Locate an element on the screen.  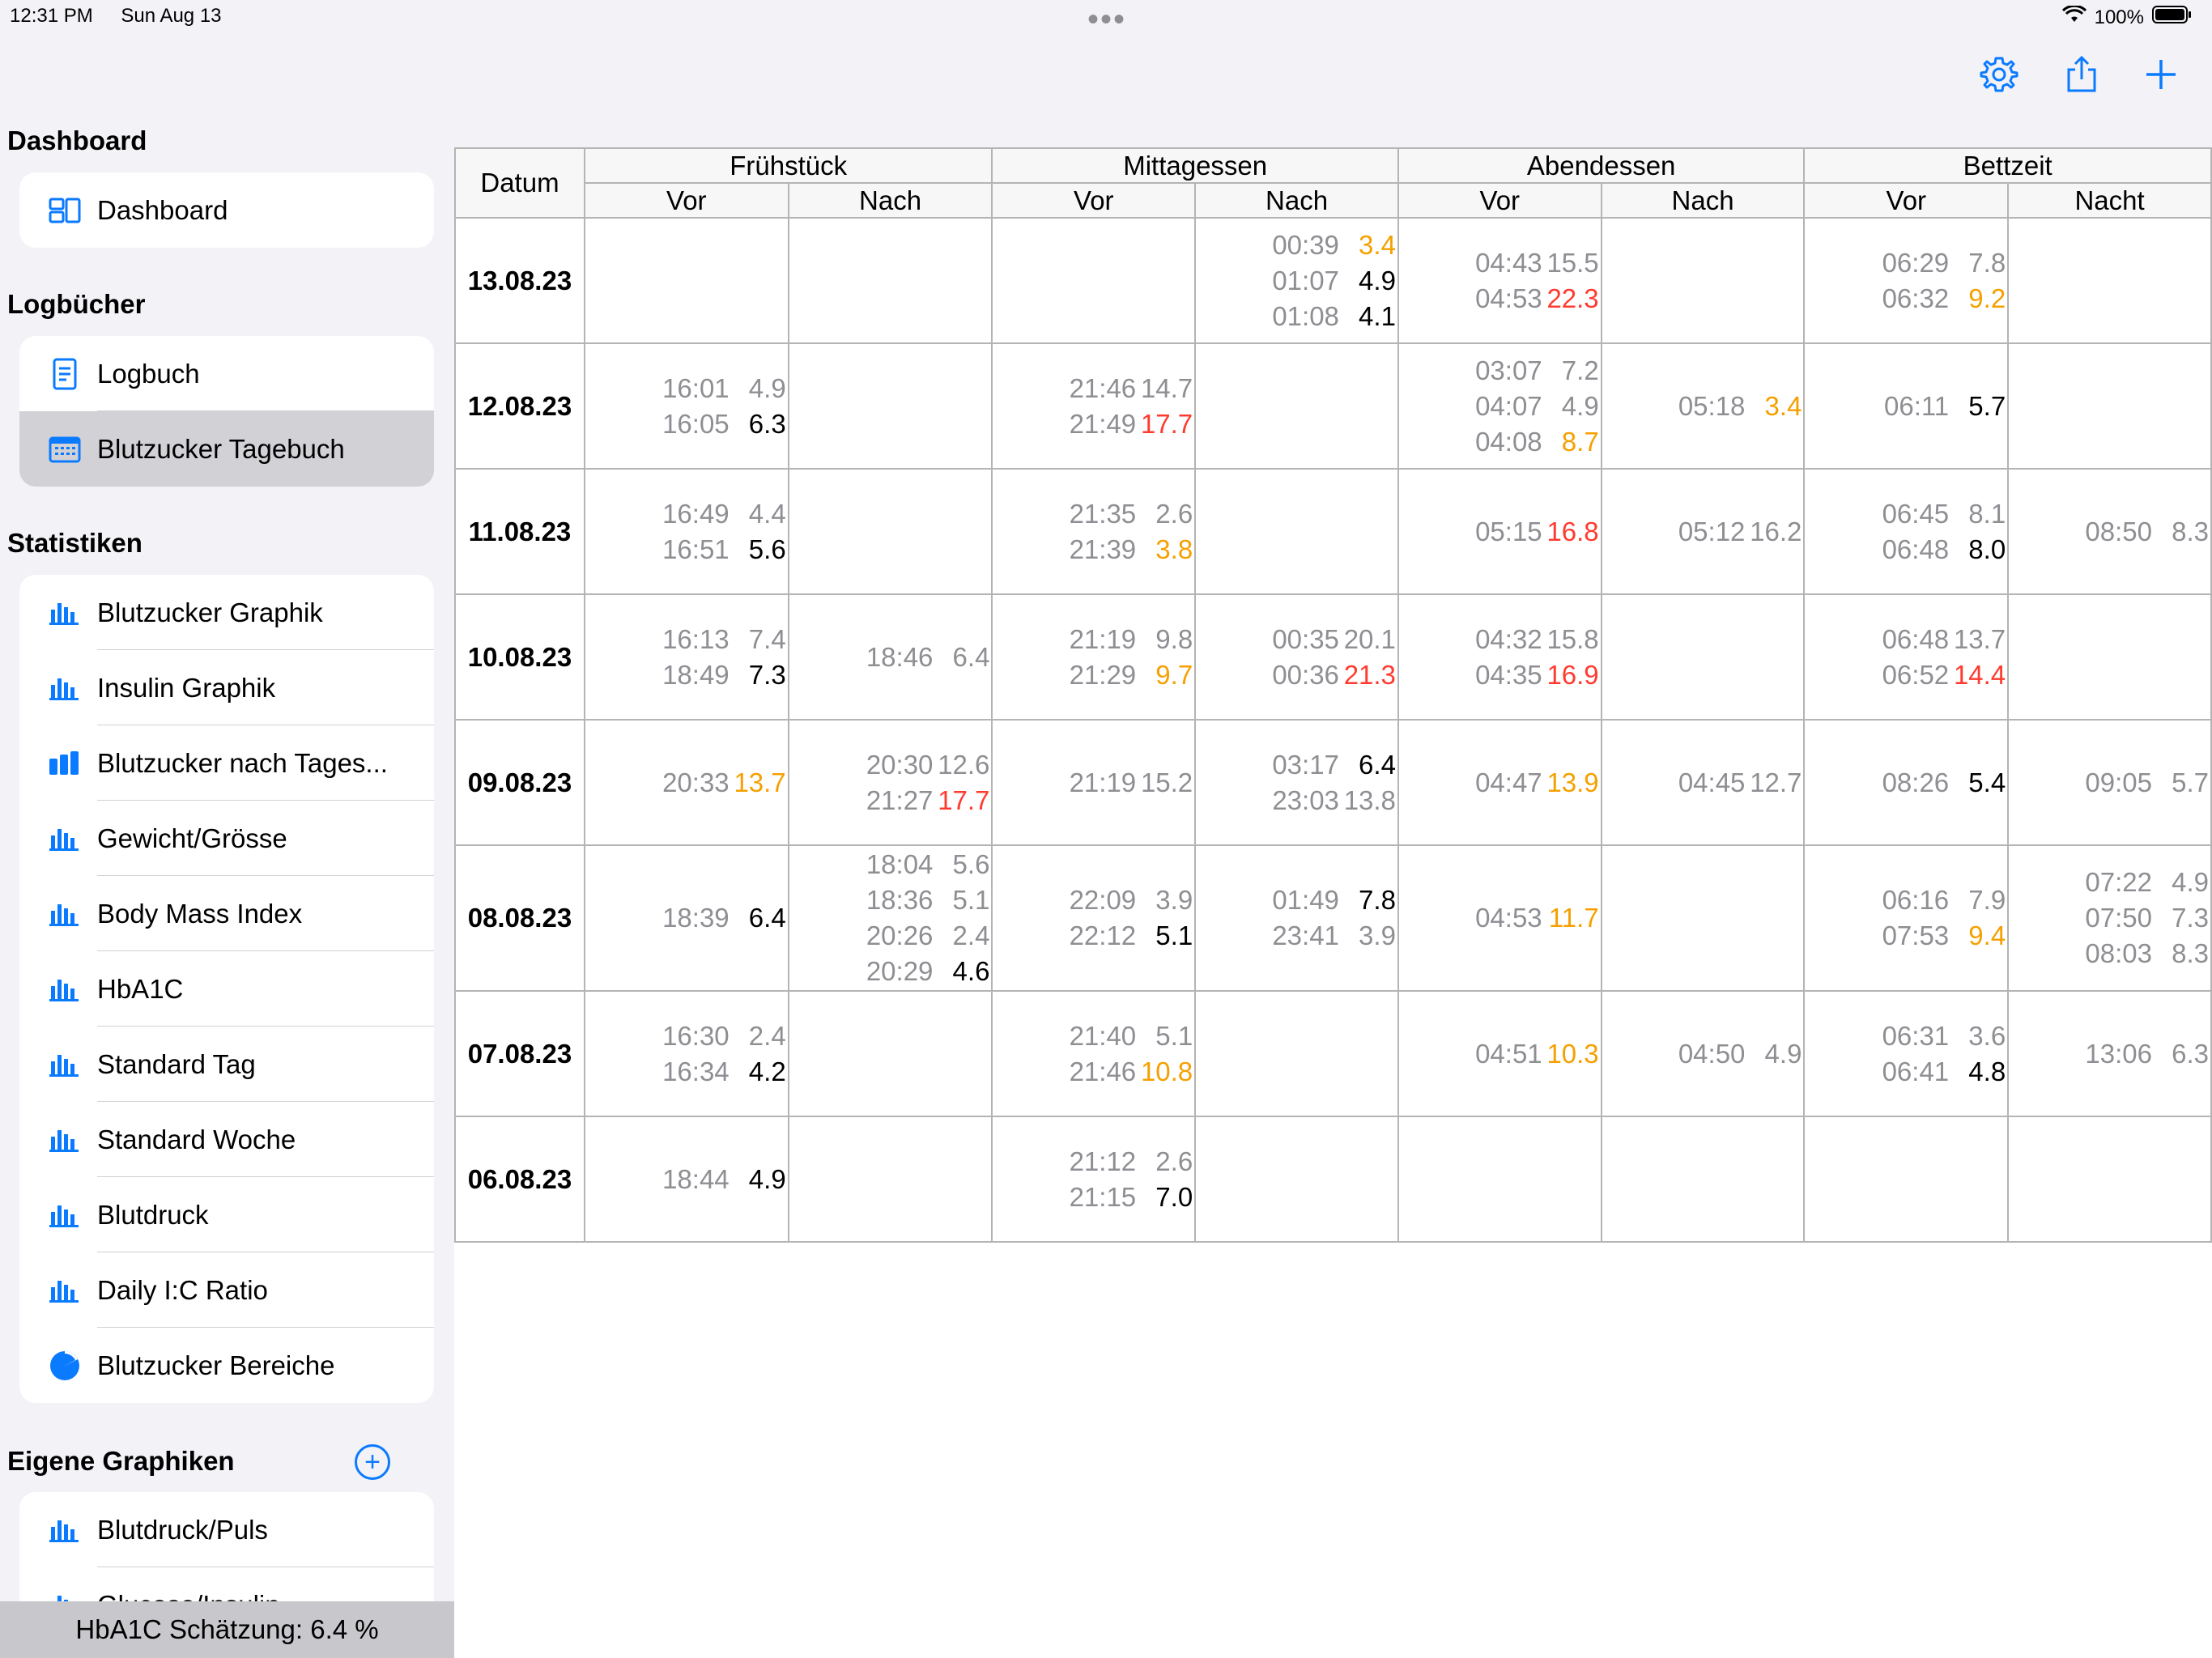
sidebar-item-blutzucker-graphik: Blutzucker Graphik is located at coordinates (227, 612).